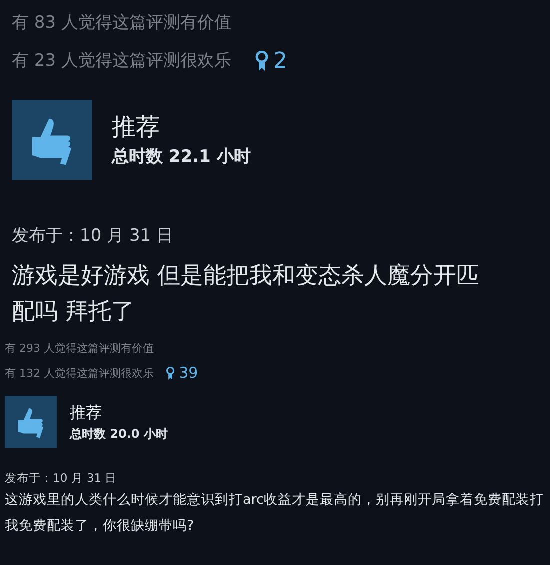 The image size is (550, 565). Describe the element at coordinates (275, 513) in the screenshot. I see `review-text: 这游戏里的人类什么时候才能意识到打arc收益才是最高的，别再刚开局拿着免费配装打我免费配装了，你很缺绷带吗?` at that location.